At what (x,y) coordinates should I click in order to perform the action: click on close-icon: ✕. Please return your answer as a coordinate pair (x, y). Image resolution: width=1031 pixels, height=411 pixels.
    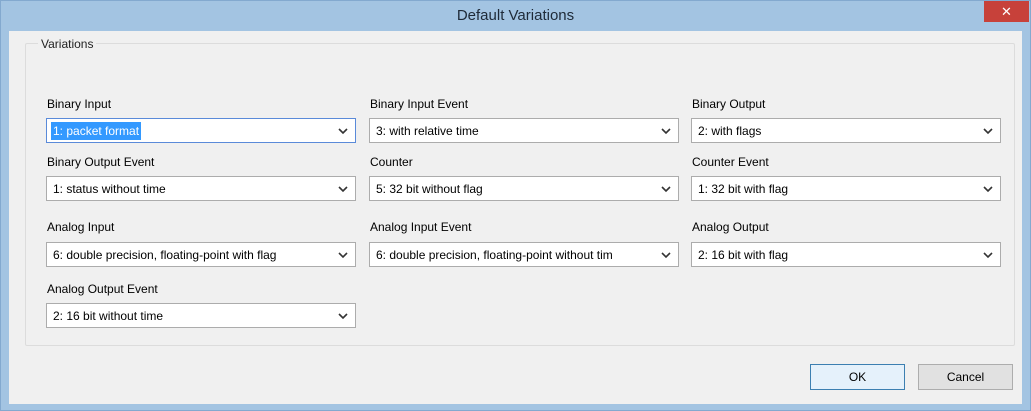
    Looking at the image, I should click on (1006, 11).